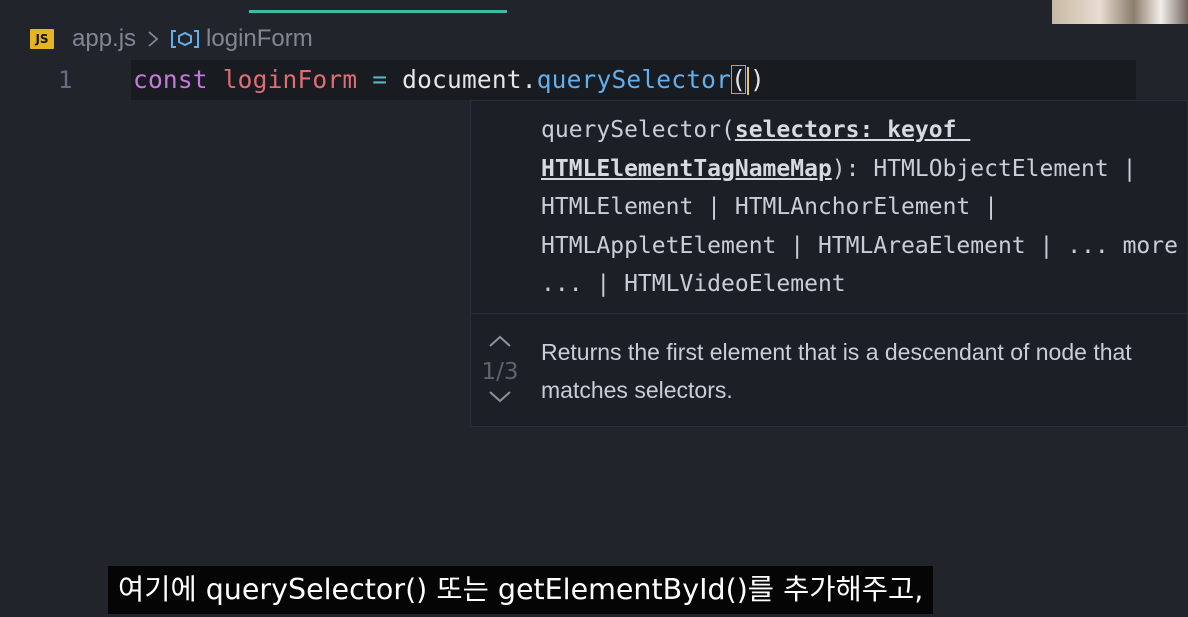 The width and height of the screenshot is (1188, 617). What do you see at coordinates (634, 79) in the screenshot?
I see `method-token: querySelector` at bounding box center [634, 79].